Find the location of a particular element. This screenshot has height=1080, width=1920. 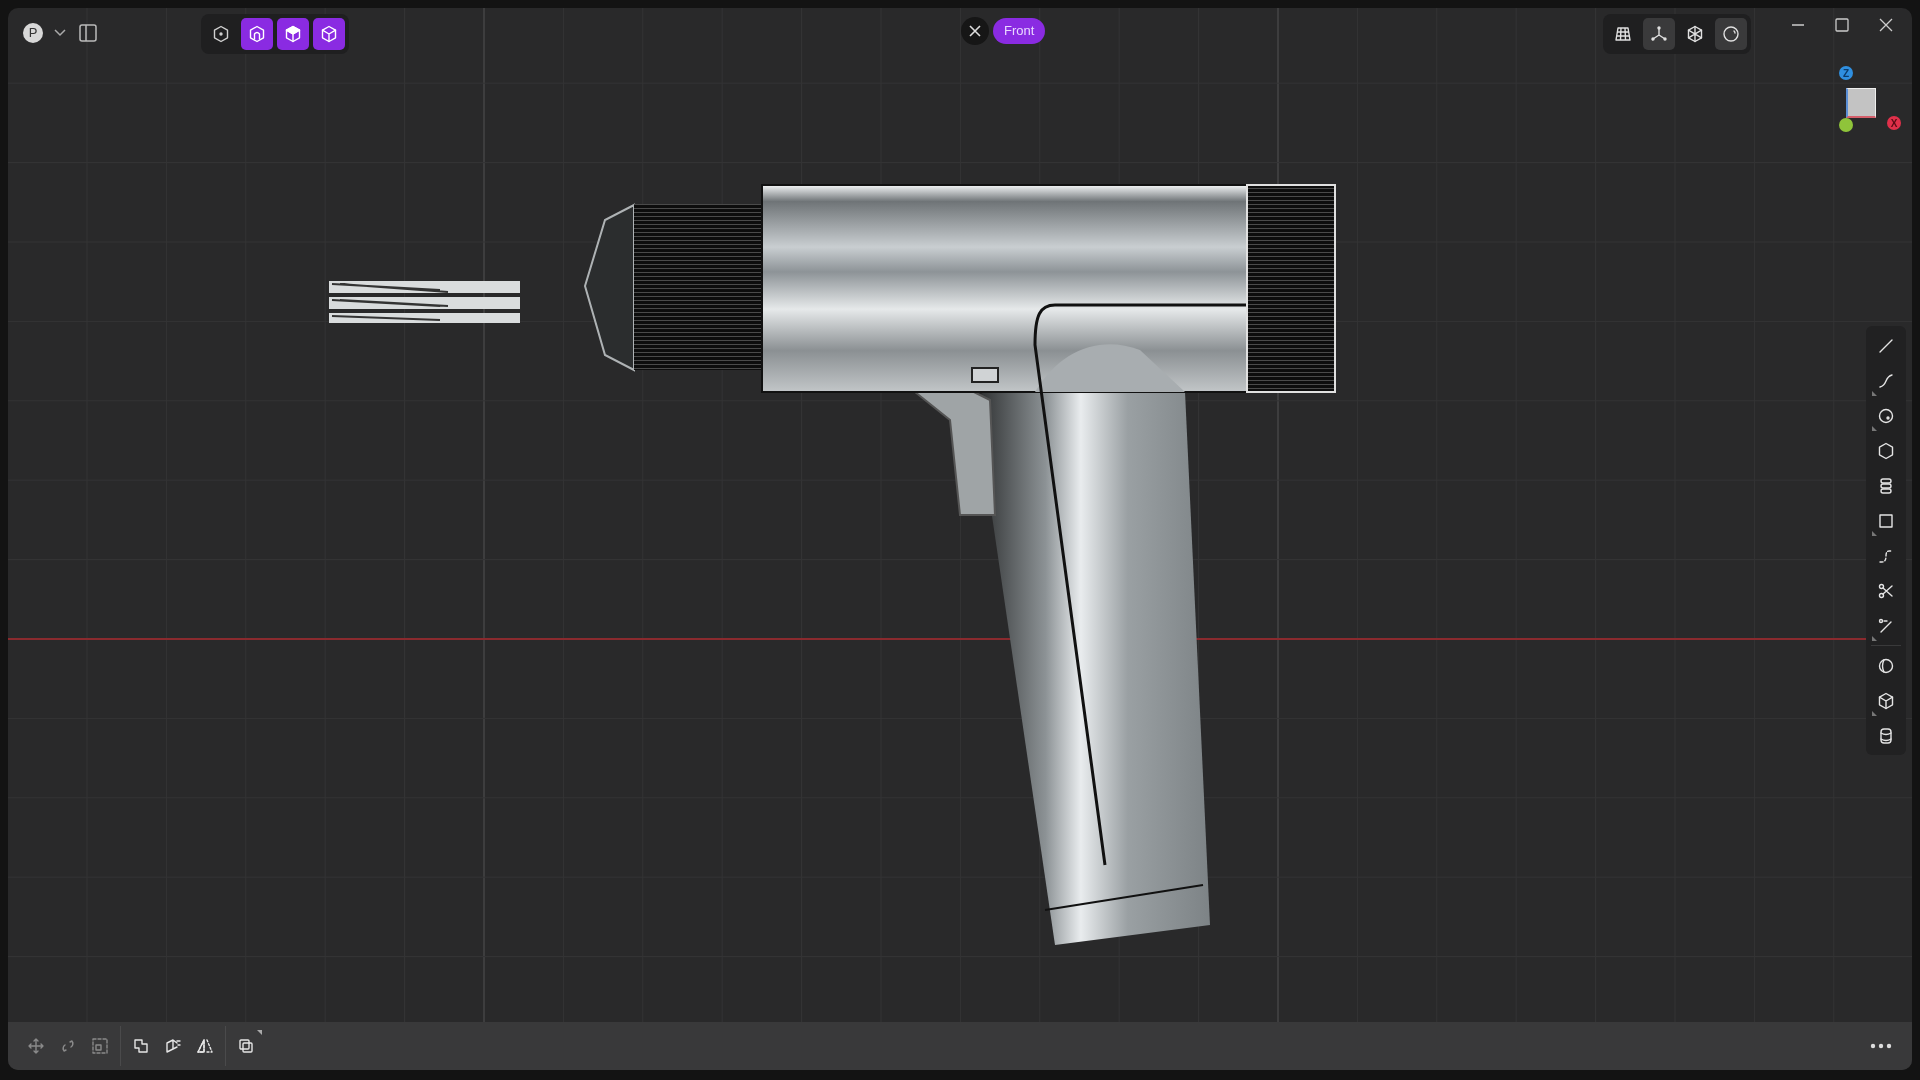

sphere-icon is located at coordinates (1731, 34).